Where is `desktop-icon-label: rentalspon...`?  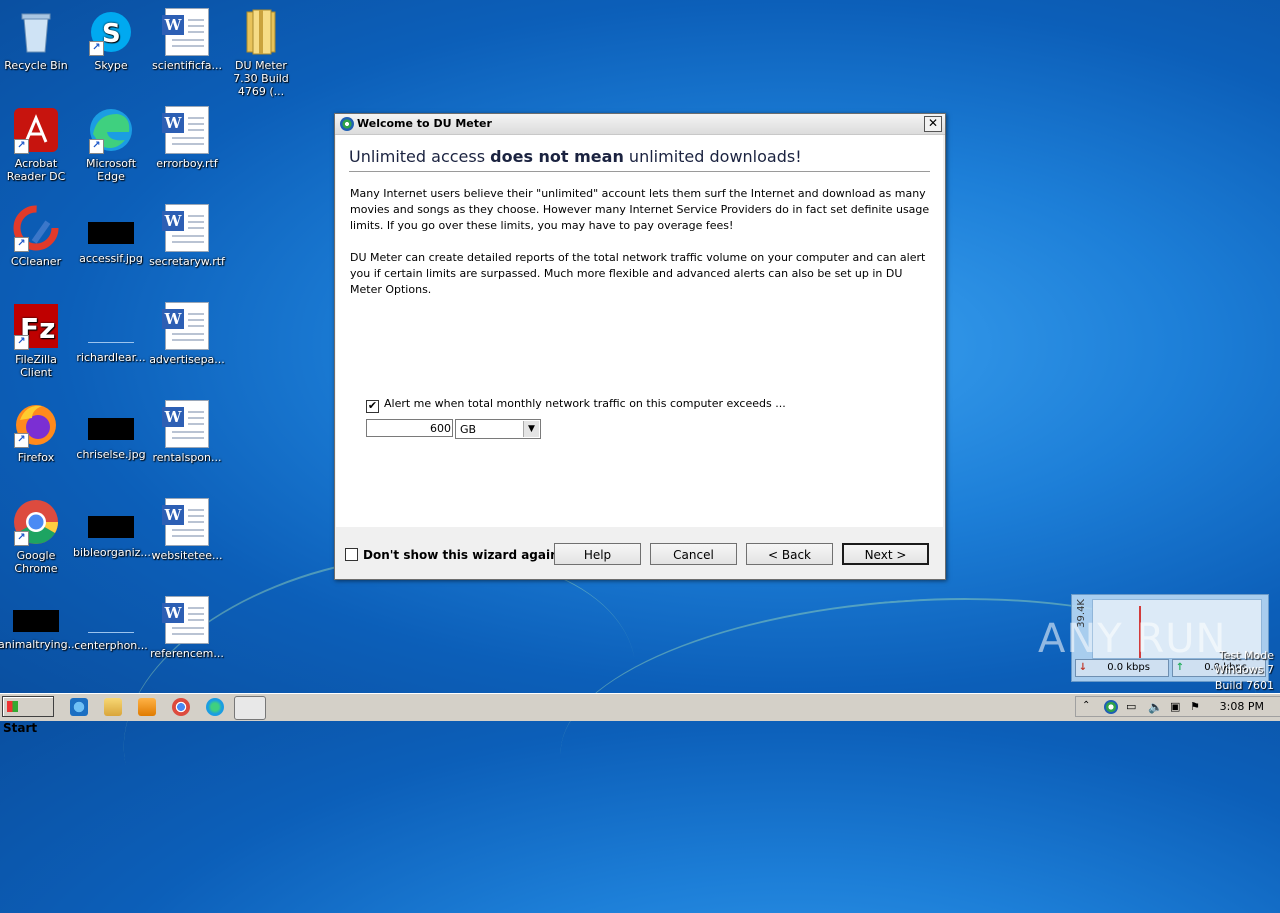 desktop-icon-label: rentalspon... is located at coordinates (187, 457).